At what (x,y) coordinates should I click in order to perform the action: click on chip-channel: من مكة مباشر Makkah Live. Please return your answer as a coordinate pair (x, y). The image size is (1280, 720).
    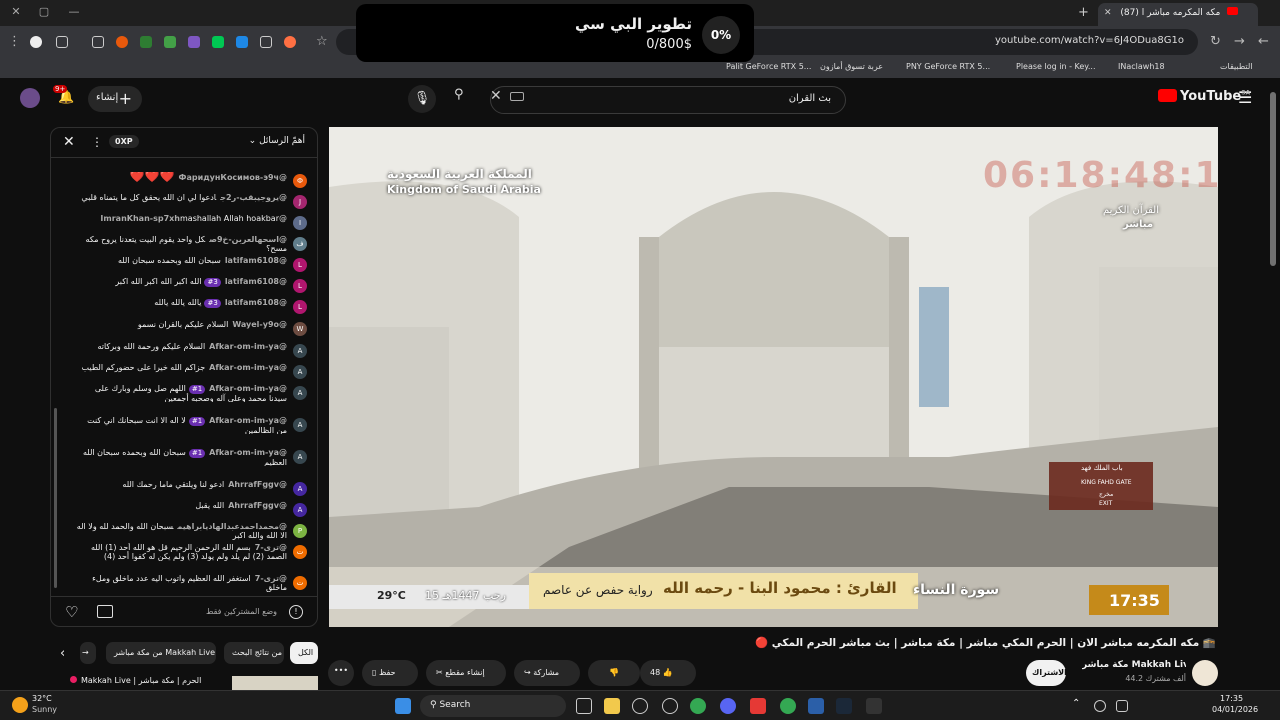
    Looking at the image, I should click on (161, 653).